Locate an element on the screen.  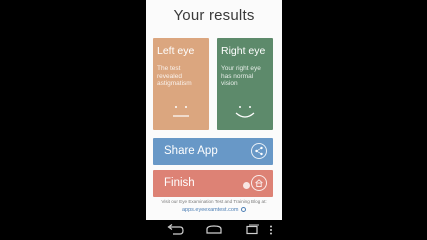
home-icon is located at coordinates (259, 183).